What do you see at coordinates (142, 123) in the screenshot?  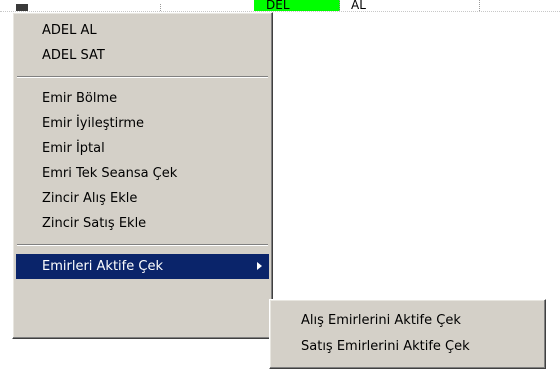 I see `menu-item-emir-iyilestirme: Emir İyileştirme` at bounding box center [142, 123].